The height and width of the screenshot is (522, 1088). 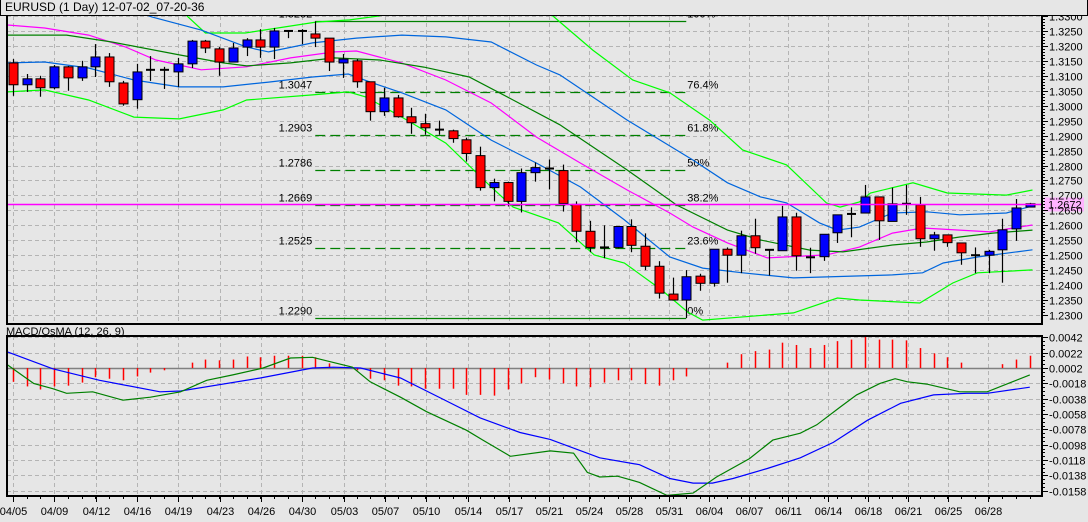 I want to click on date-tick-label: 06/28, so click(x=989, y=512).